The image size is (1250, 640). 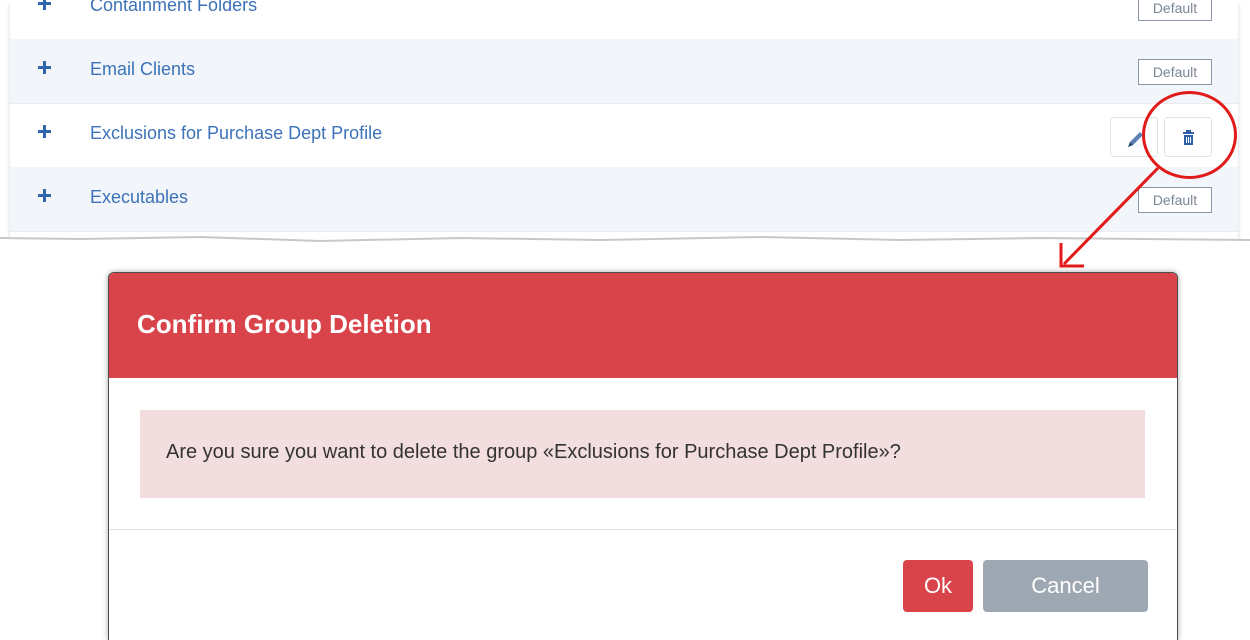 I want to click on dialog-header: Confirm Group Deletion, so click(x=643, y=325).